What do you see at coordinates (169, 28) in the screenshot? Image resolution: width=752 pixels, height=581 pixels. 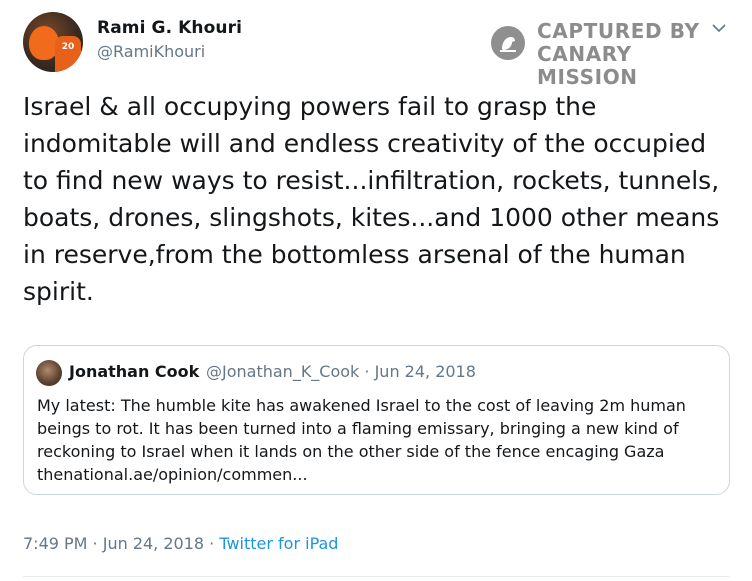 I see `author-name: Rami G. Khouri` at bounding box center [169, 28].